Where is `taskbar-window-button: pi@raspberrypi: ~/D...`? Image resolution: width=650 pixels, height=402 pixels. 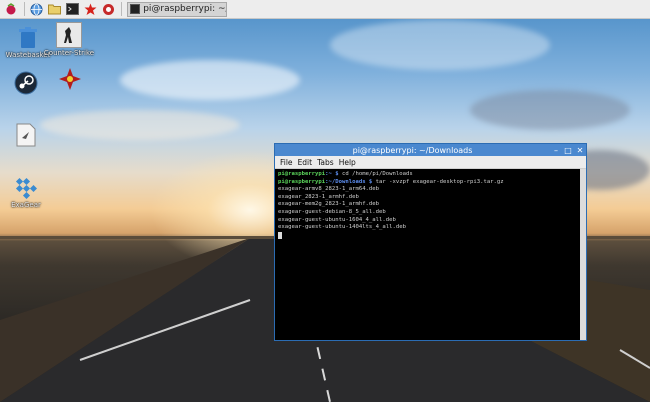
taskbar-window-button: pi@raspberrypi: ~/D... is located at coordinates (177, 9).